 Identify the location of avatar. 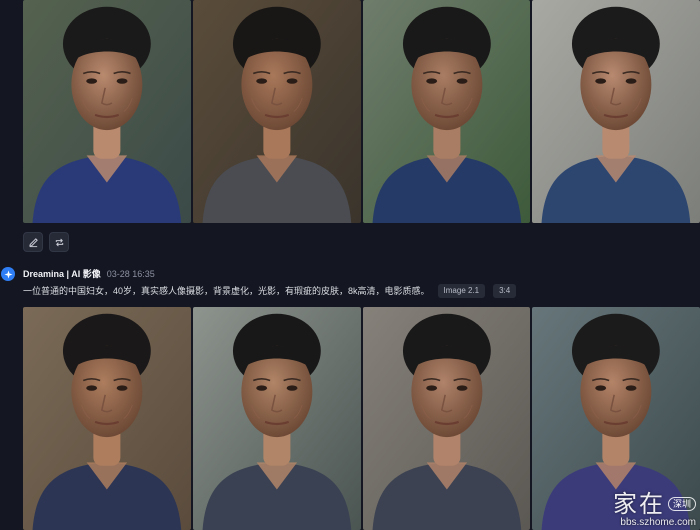
(8, 274).